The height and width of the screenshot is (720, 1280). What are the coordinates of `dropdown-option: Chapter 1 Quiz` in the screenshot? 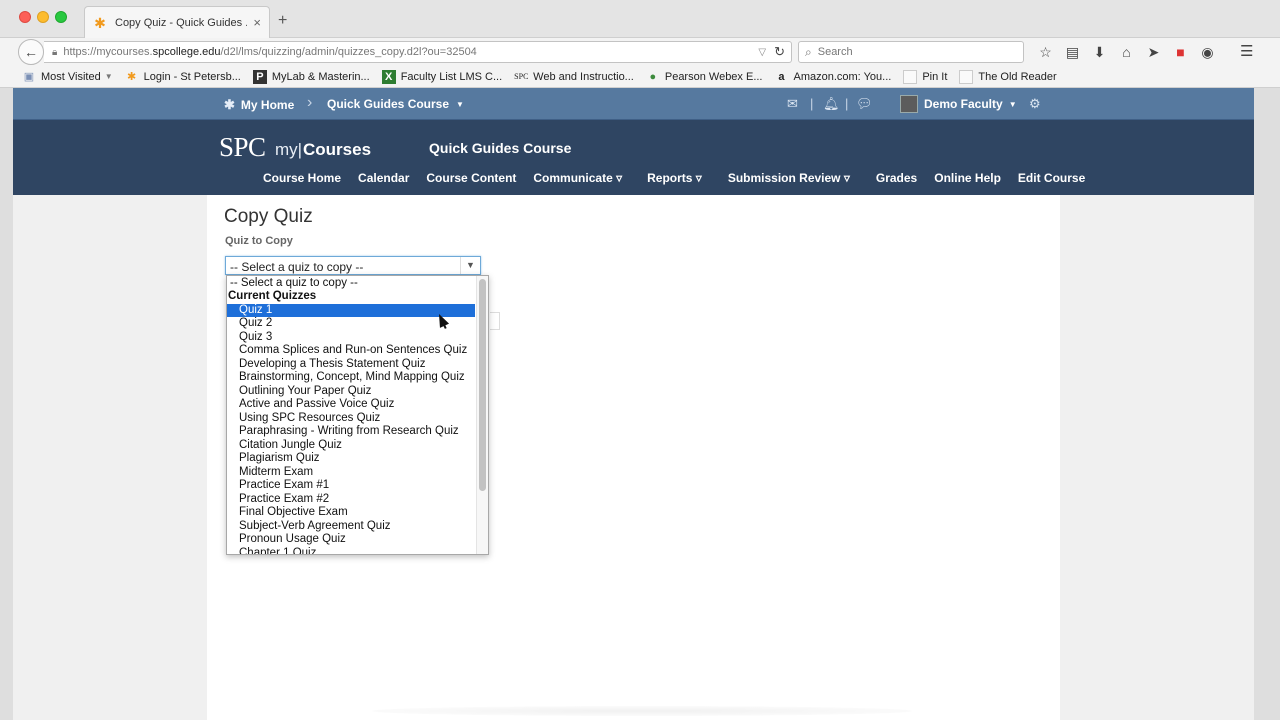 It's located at (357, 551).